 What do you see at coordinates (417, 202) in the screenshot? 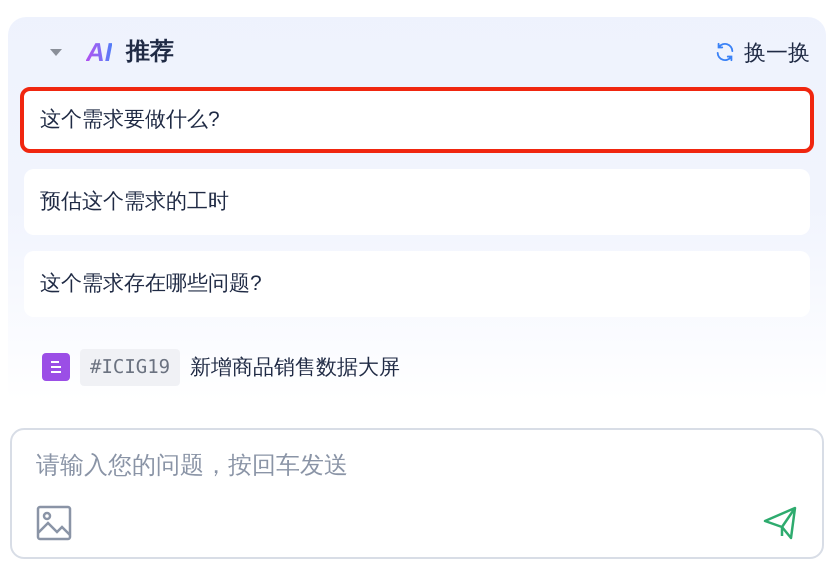
I see `suggestion-item: 预估这个需求的工时` at bounding box center [417, 202].